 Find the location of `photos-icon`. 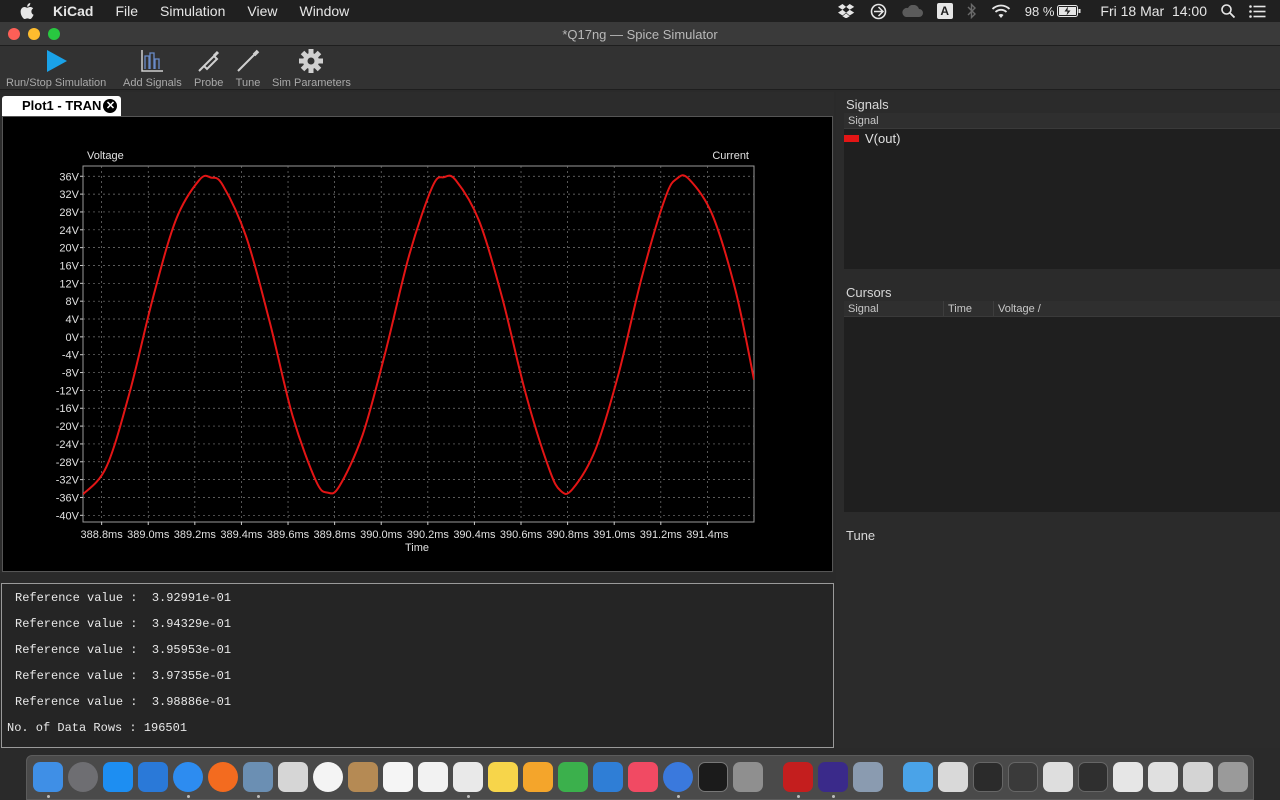

photos-icon is located at coordinates (328, 777).